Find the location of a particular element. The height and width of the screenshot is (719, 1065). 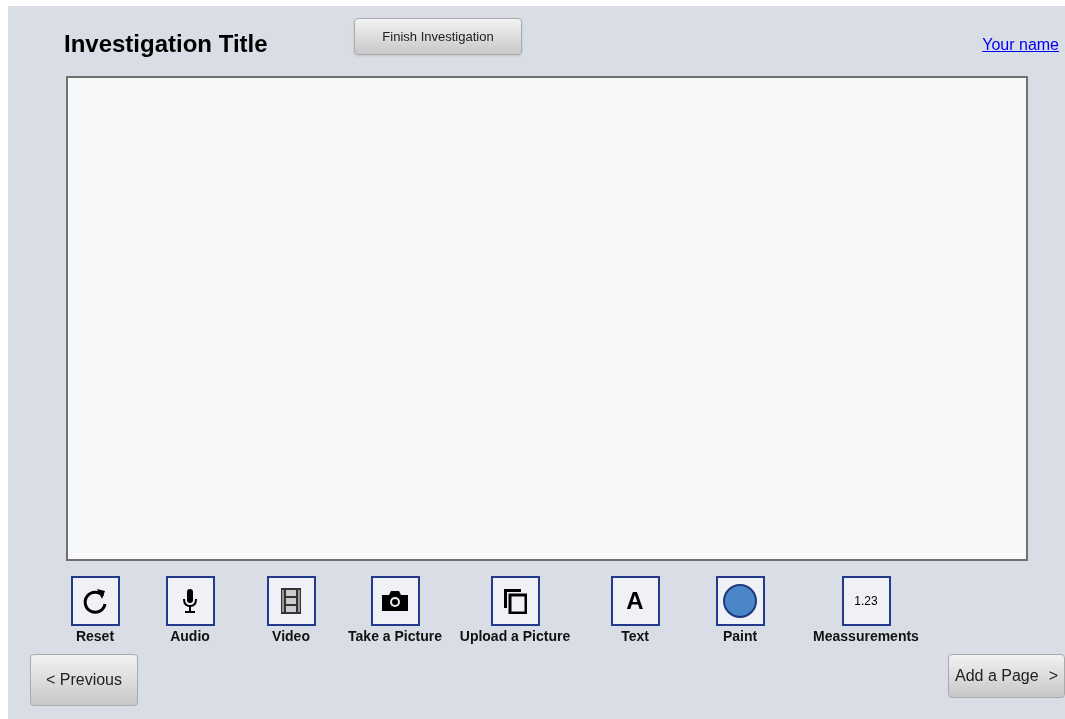

camera-icon is located at coordinates (395, 601).